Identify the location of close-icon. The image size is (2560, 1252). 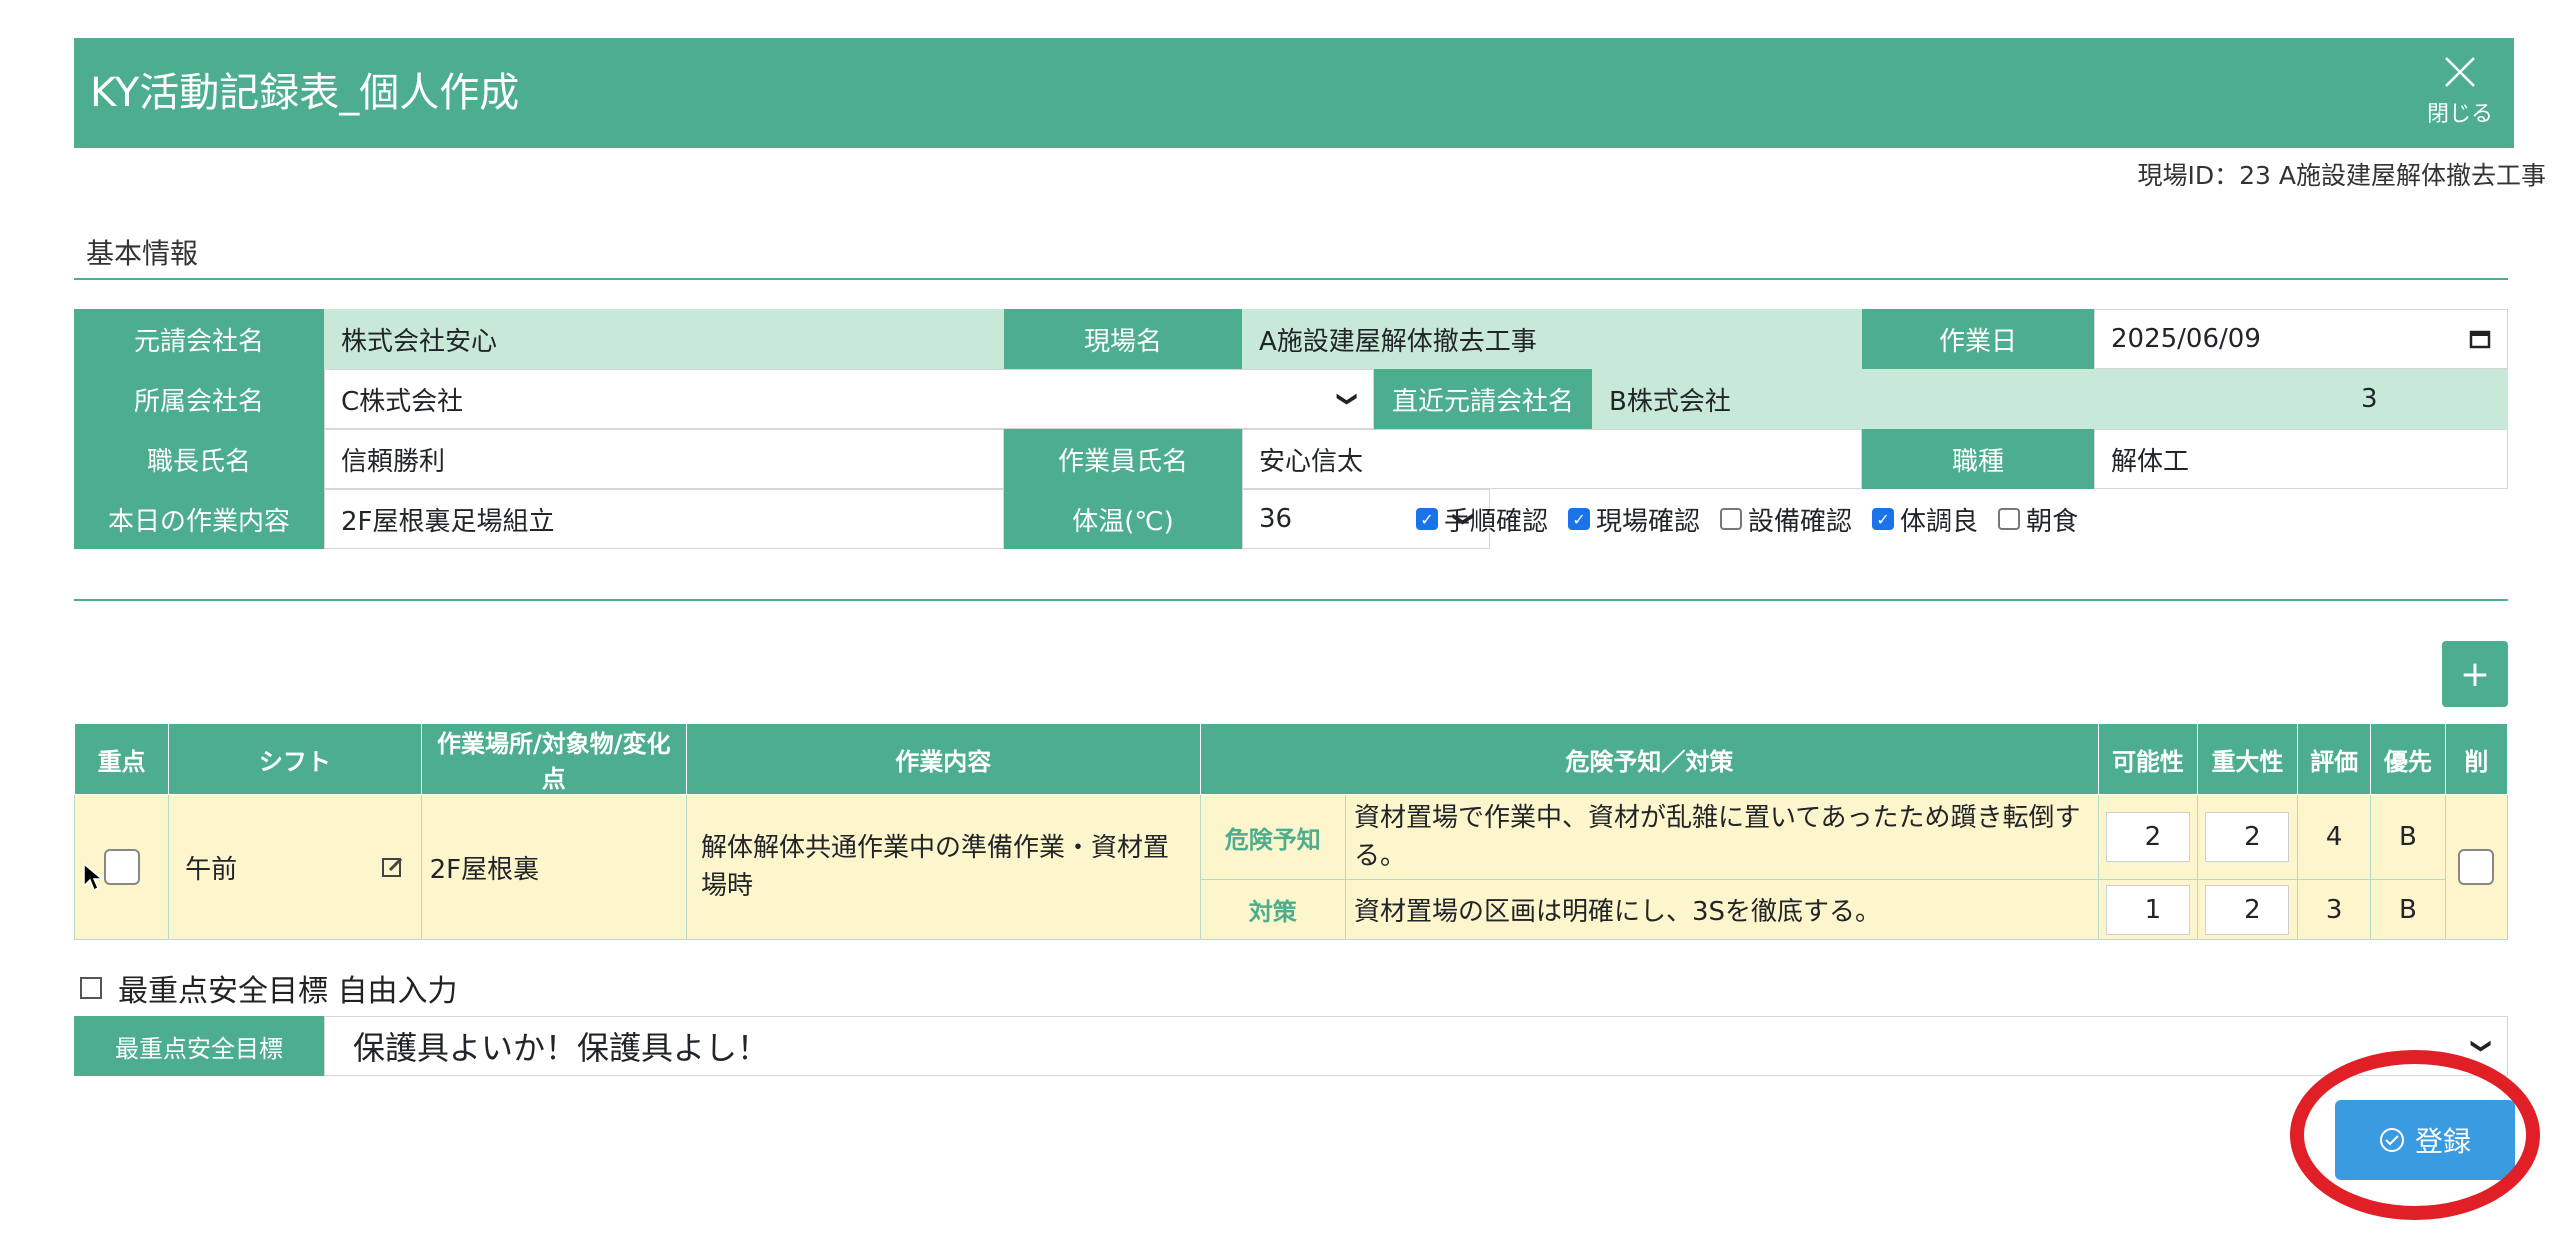
(2460, 72).